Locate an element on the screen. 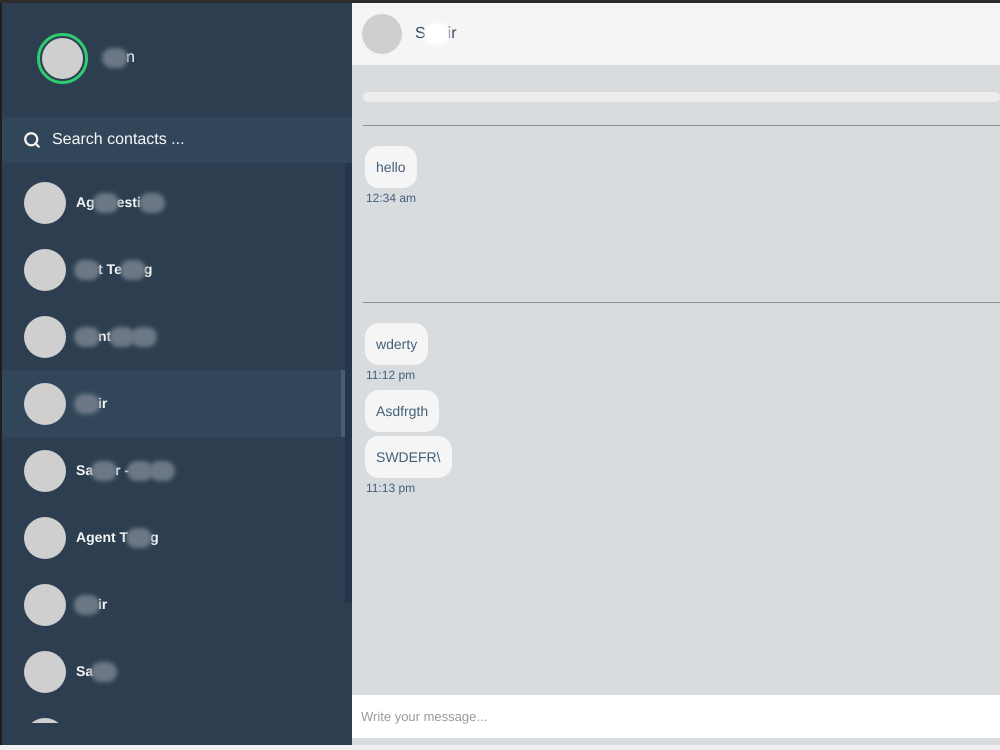 The image size is (1000, 750). name-fragment: S is located at coordinates (420, 34).